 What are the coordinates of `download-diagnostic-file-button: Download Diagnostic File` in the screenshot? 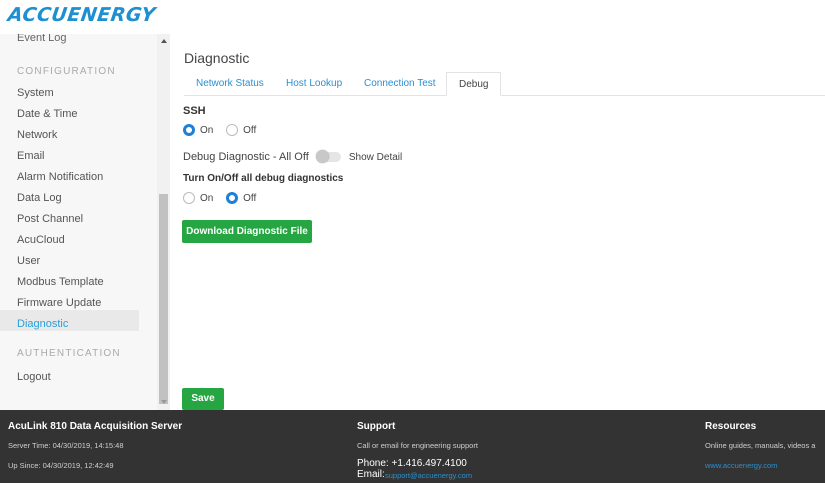 It's located at (247, 231).